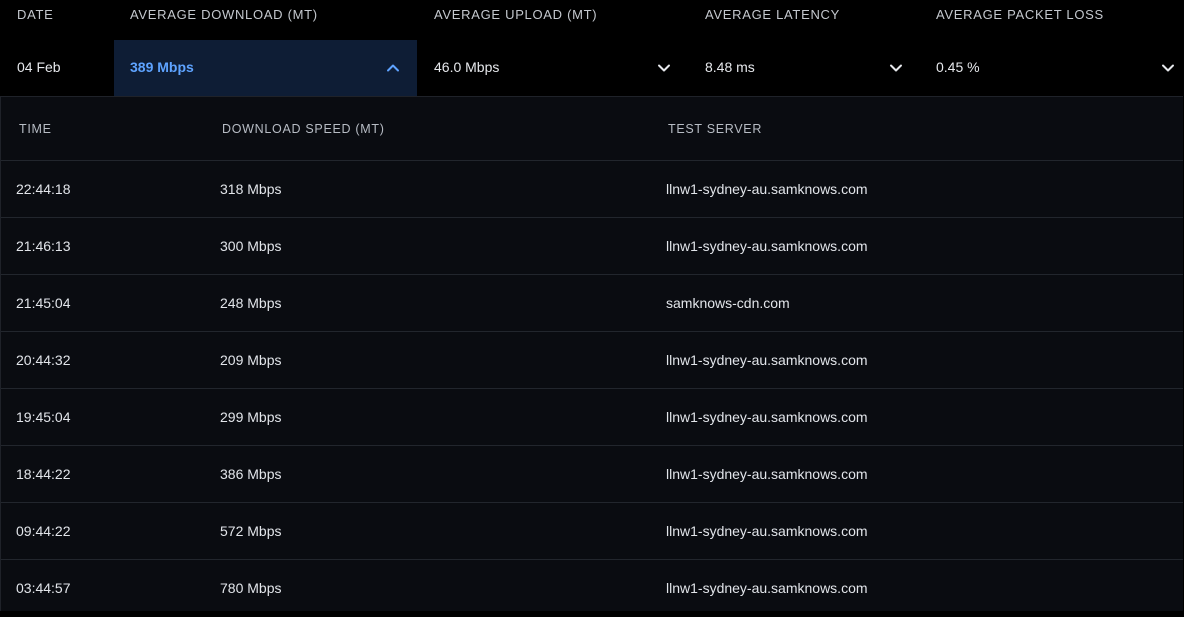 Image resolution: width=1184 pixels, height=617 pixels. What do you see at coordinates (251, 303) in the screenshot?
I see `download-speed-cell: 248 Mbps` at bounding box center [251, 303].